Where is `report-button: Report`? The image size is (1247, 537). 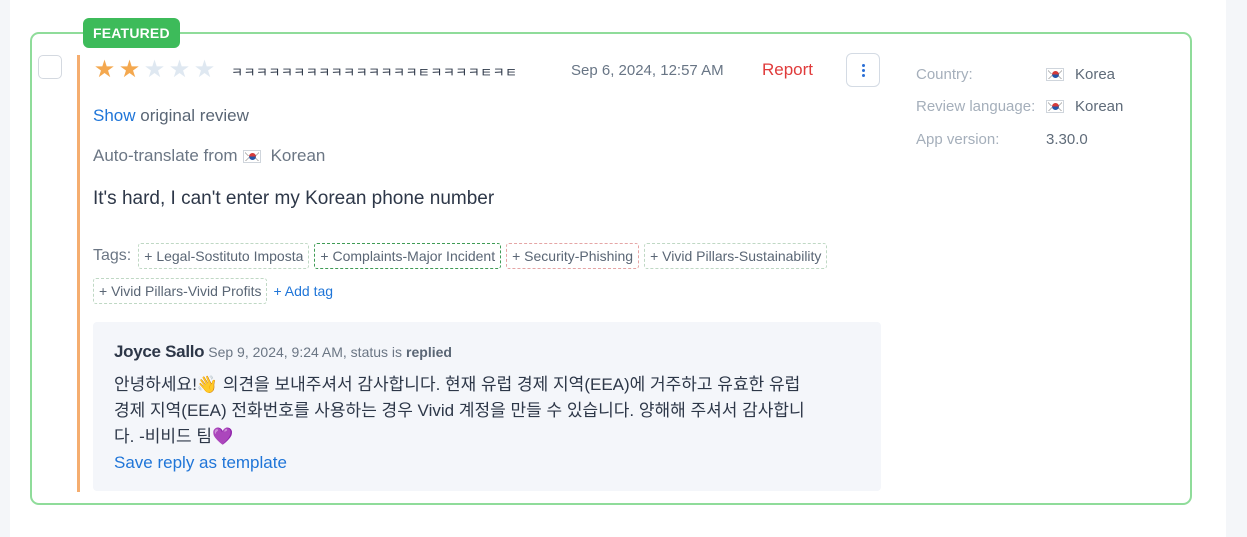
report-button: Report is located at coordinates (787, 70).